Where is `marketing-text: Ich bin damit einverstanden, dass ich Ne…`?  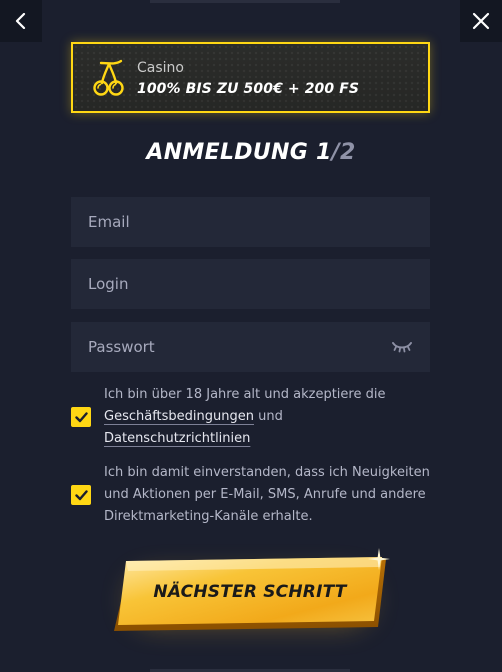
marketing-text: Ich bin damit einverstanden, dass ich Ne… is located at coordinates (267, 494).